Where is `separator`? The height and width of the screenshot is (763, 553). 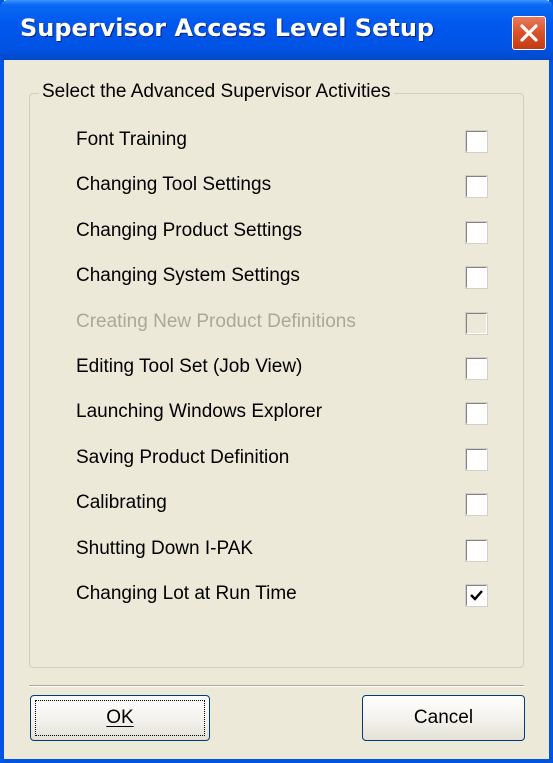 separator is located at coordinates (276, 686).